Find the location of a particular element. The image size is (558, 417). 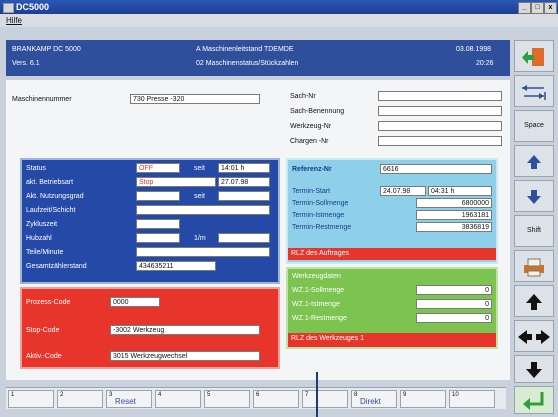

sach-benennung-field is located at coordinates (440, 111).